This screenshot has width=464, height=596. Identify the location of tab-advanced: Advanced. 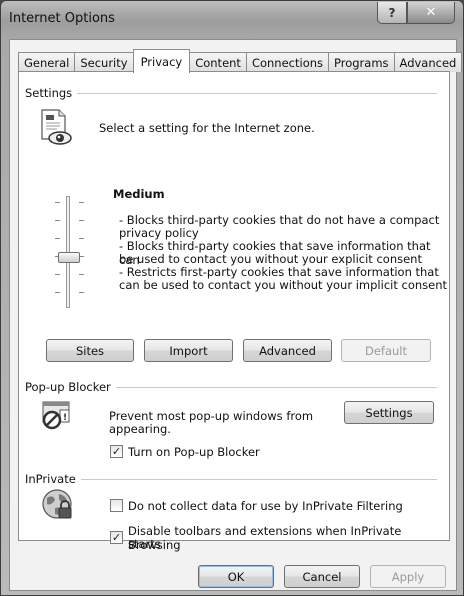
(428, 62).